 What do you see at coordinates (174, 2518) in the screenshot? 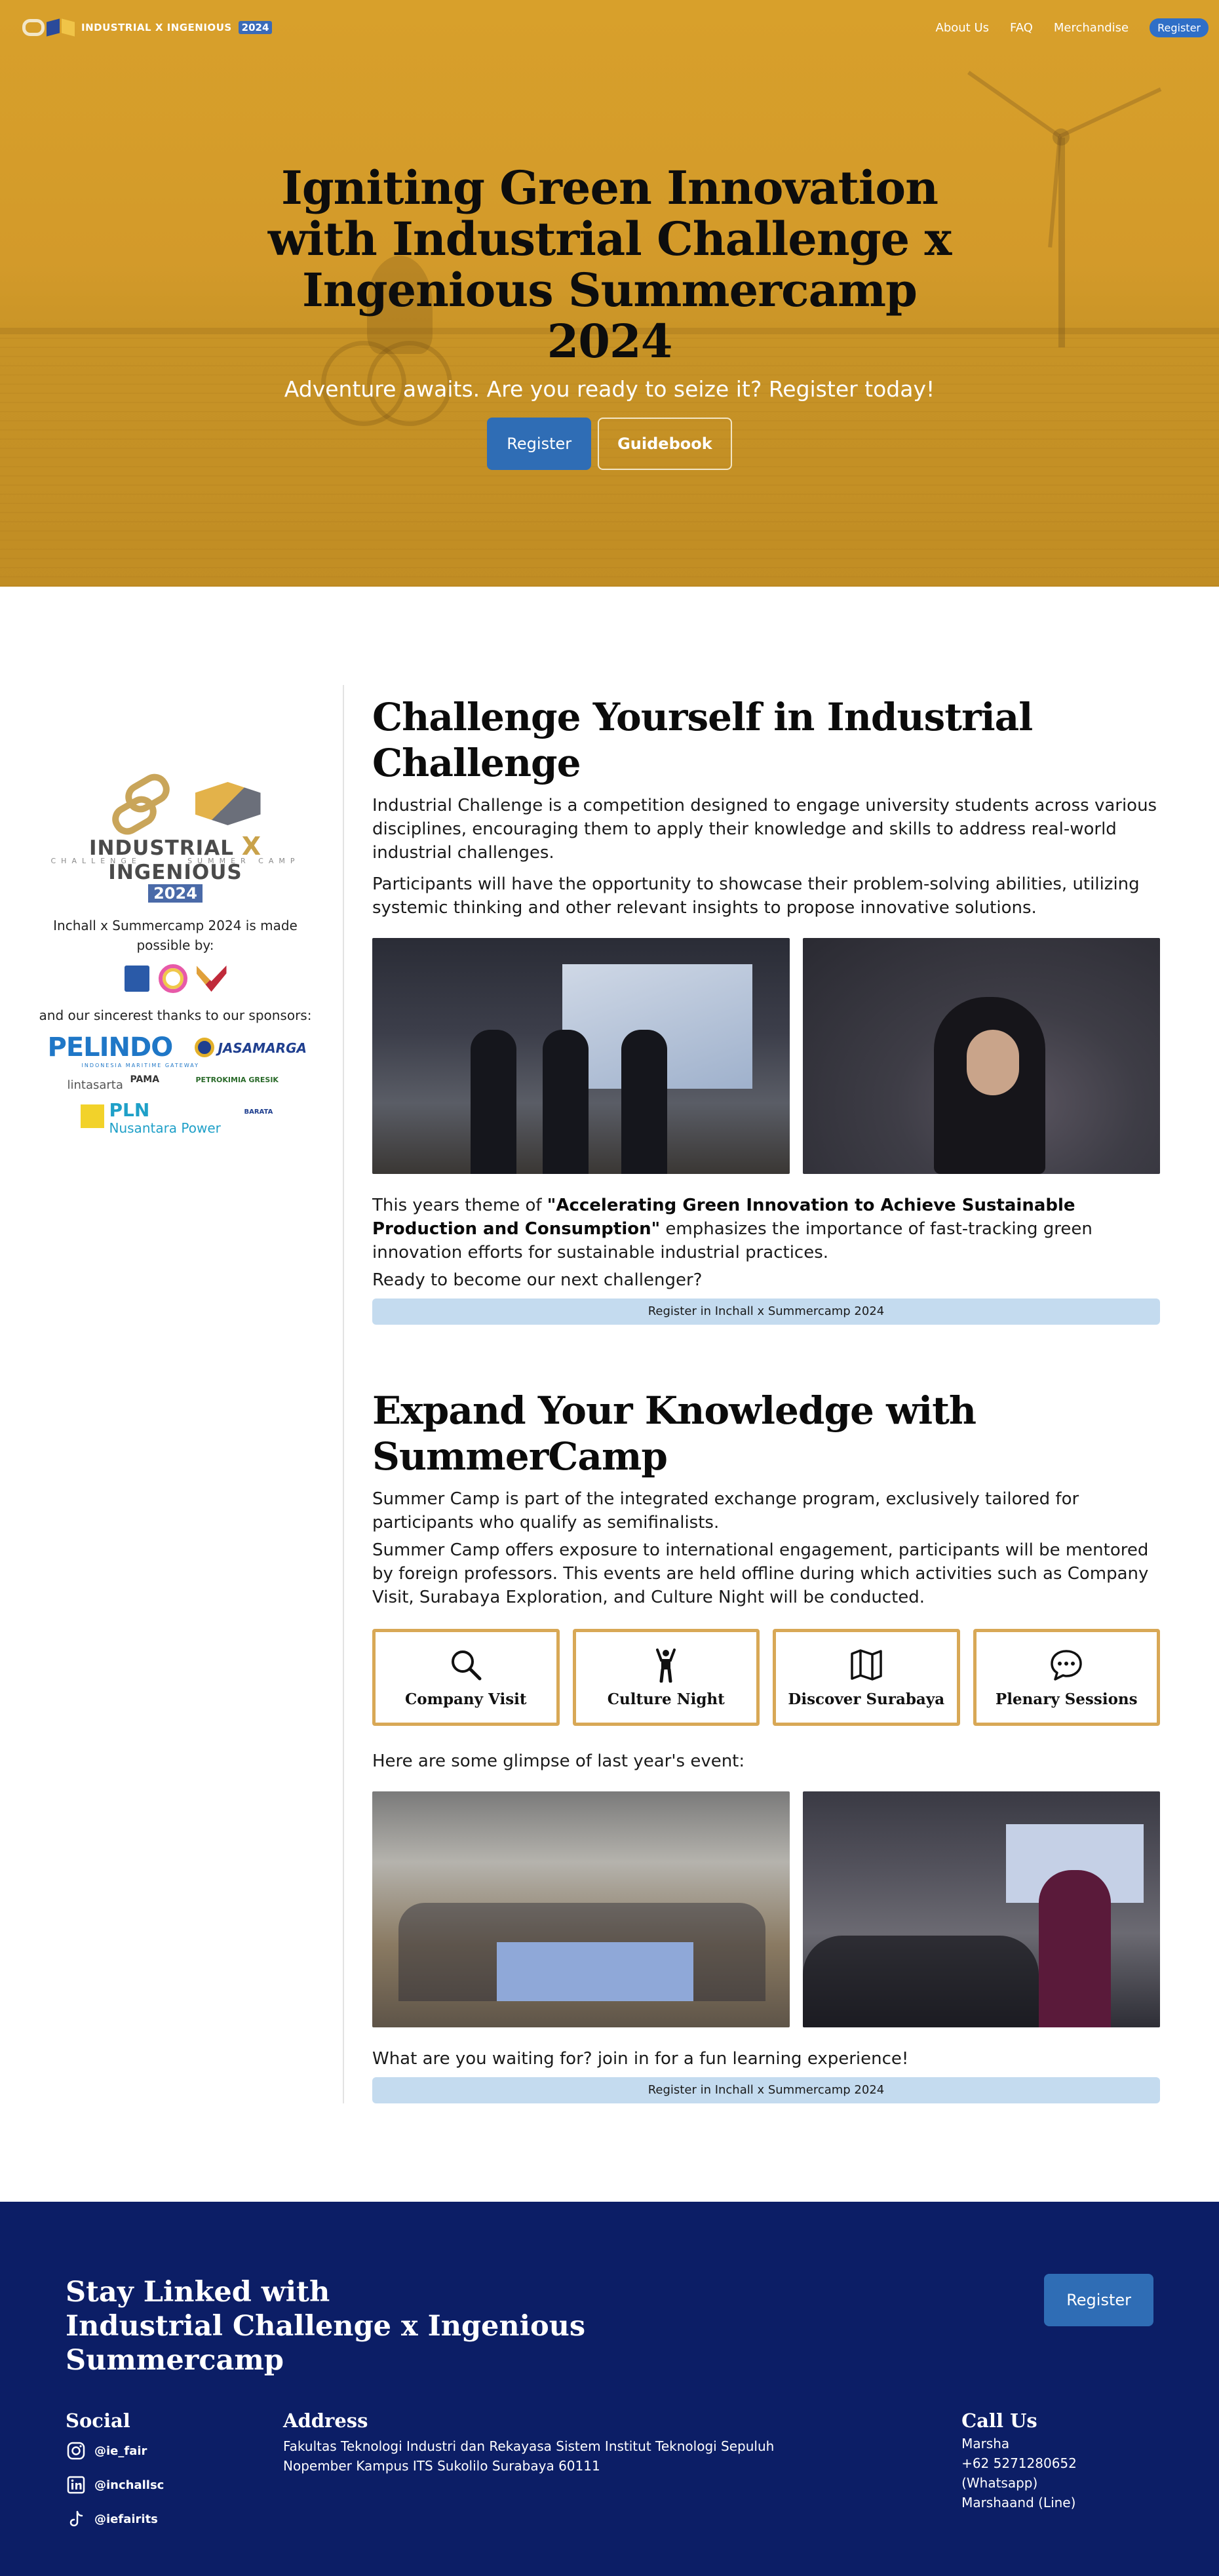
I see `social-tiktok: @iefairits` at bounding box center [174, 2518].